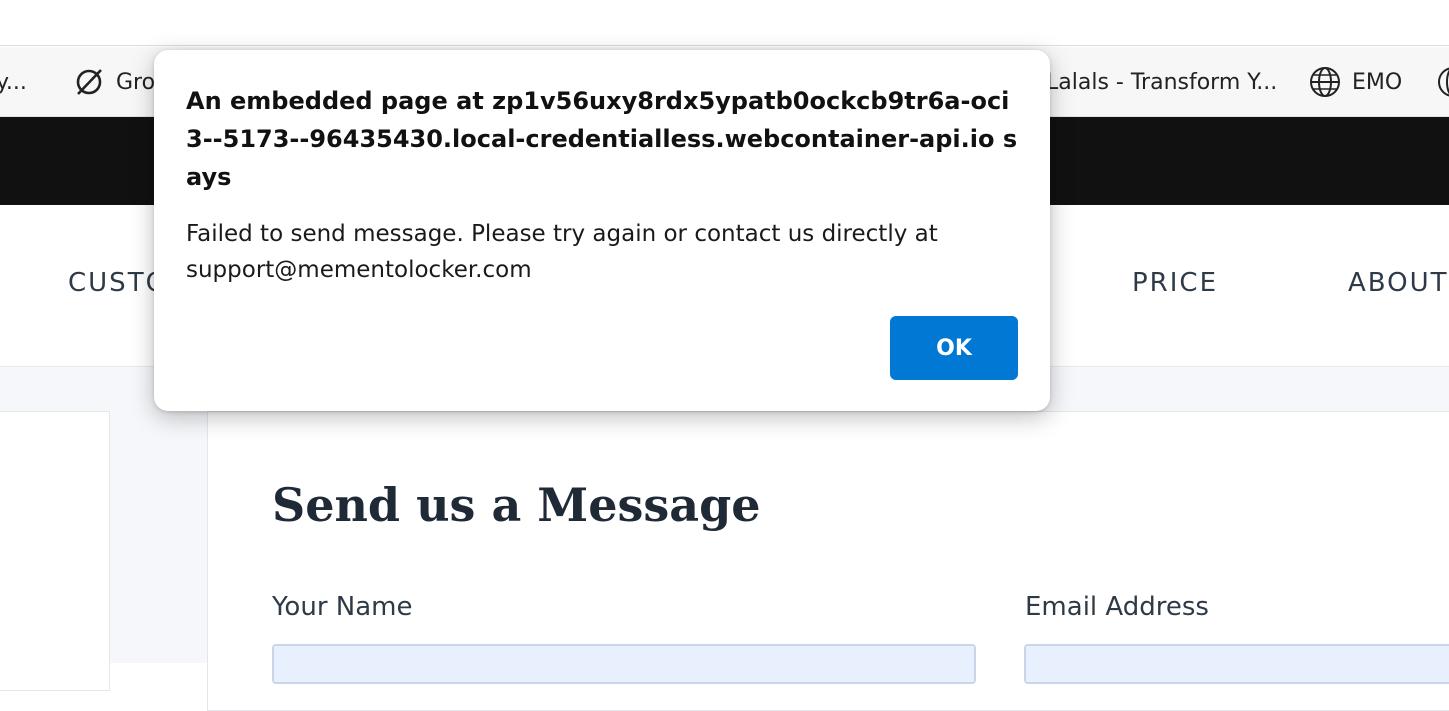 This screenshot has height=711, width=1449. Describe the element at coordinates (624, 664) in the screenshot. I see `name-input` at that location.